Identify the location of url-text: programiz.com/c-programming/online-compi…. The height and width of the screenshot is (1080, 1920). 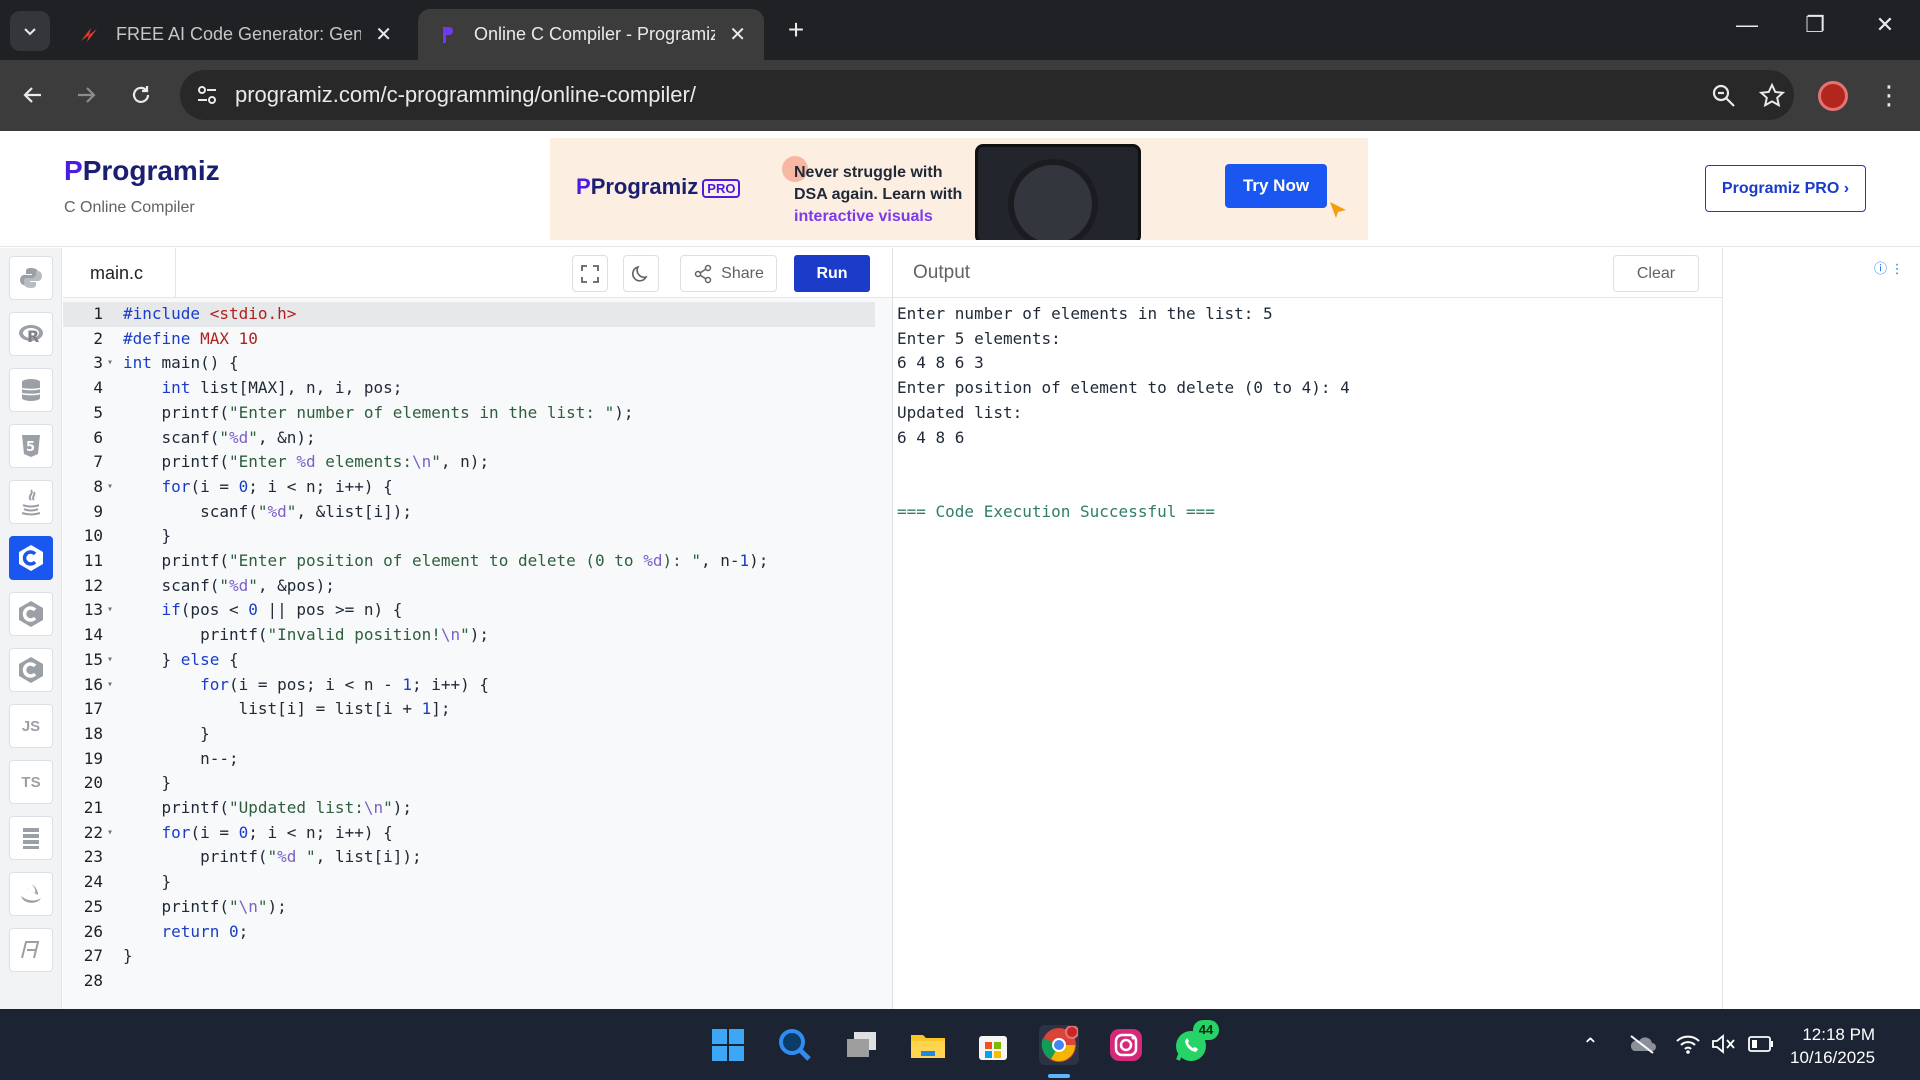
(465, 95).